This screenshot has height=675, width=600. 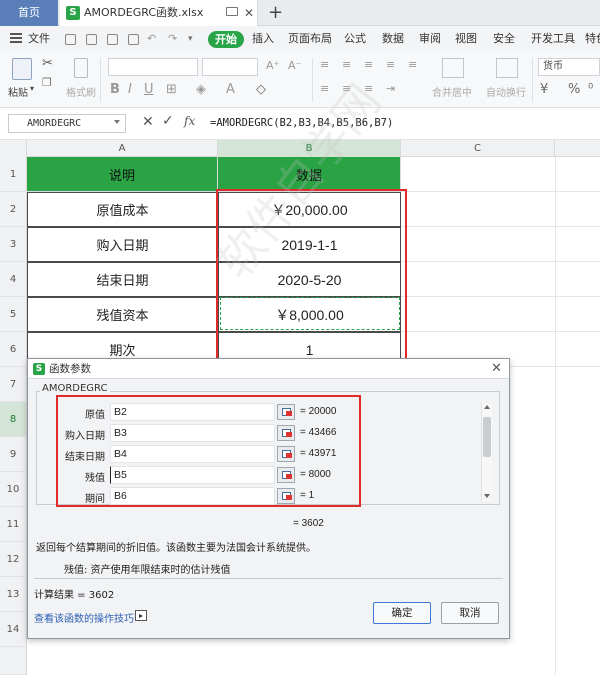 I want to click on menu-page-layout: 页面布局, so click(x=310, y=39).